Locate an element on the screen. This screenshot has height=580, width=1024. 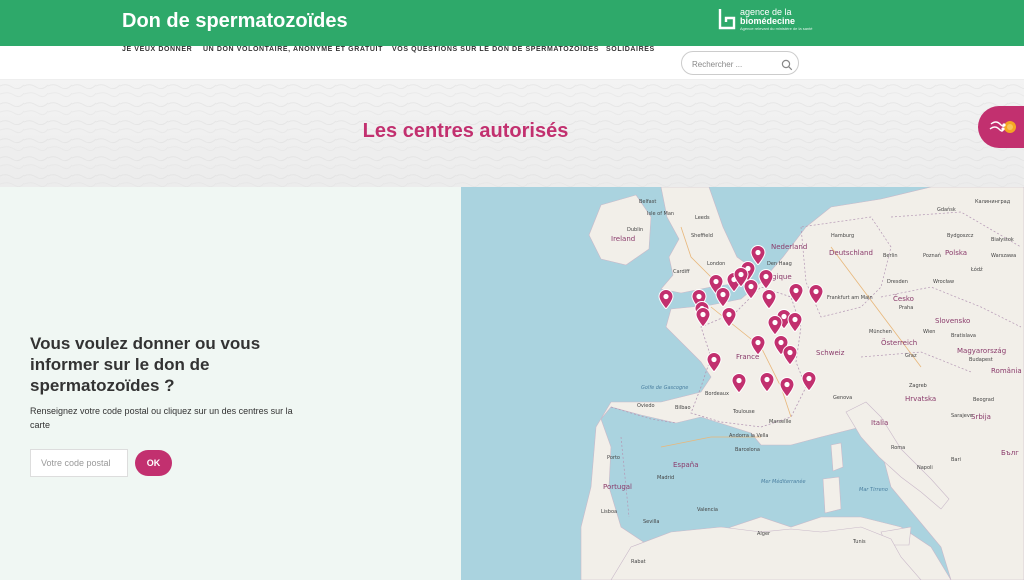
map-label-poznan: Poznań is located at coordinates (932, 256).